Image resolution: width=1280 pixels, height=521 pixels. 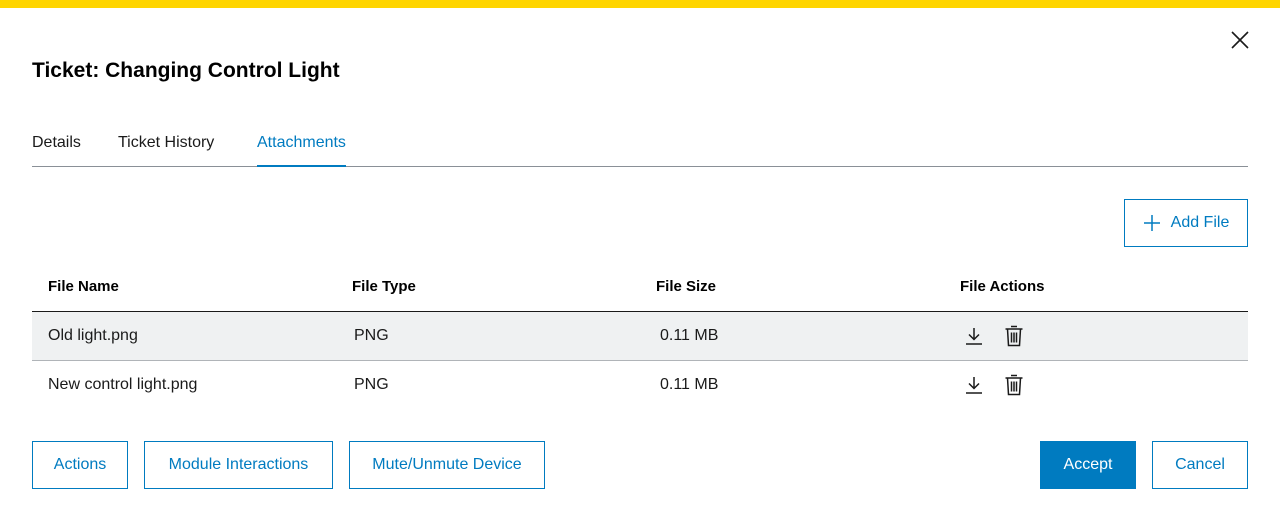 I want to click on add-file-button: Add File, so click(x=1186, y=223).